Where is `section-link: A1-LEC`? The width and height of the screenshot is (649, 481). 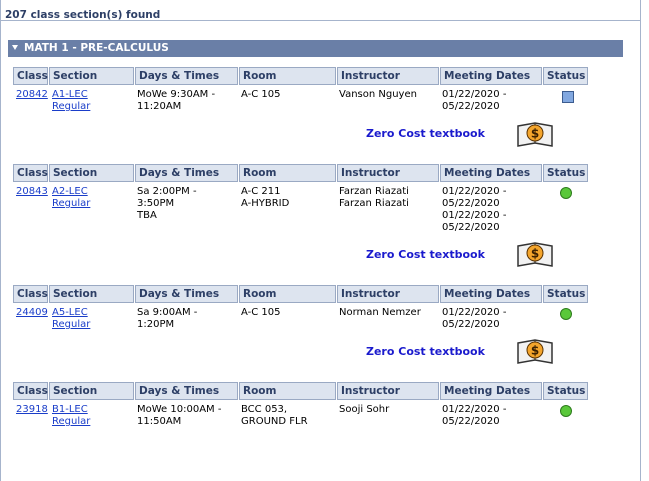
section-link: A1-LEC is located at coordinates (70, 95).